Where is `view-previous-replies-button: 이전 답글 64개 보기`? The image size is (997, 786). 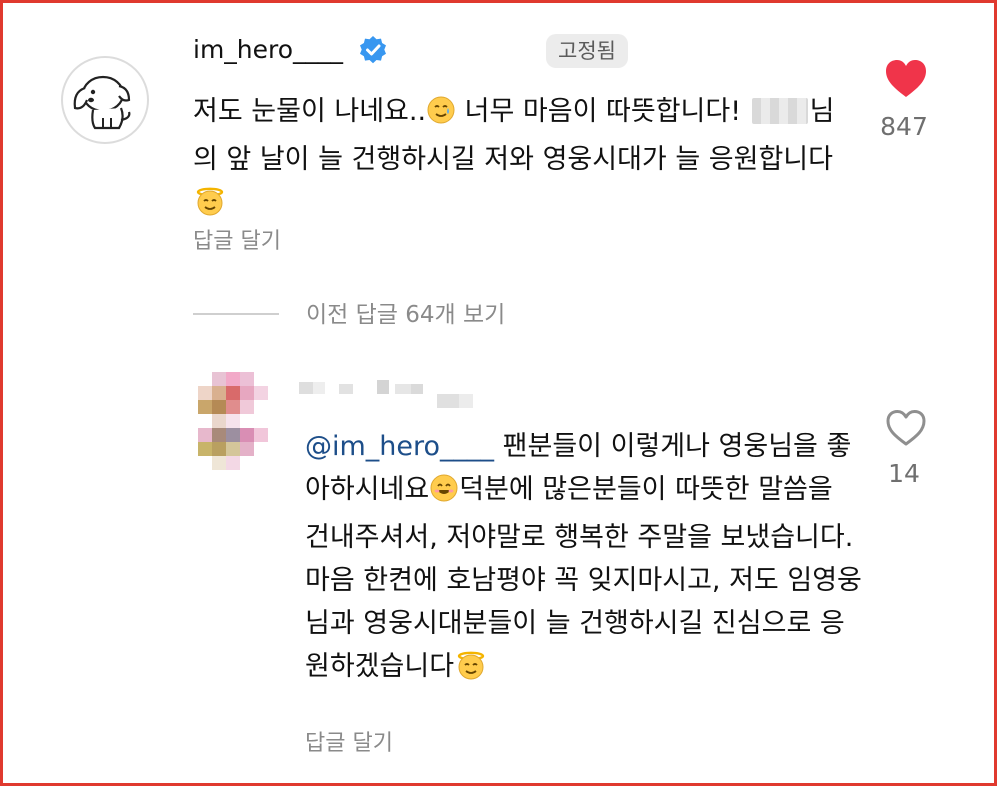
view-previous-replies-button: 이전 답글 64개 보기 is located at coordinates (405, 315).